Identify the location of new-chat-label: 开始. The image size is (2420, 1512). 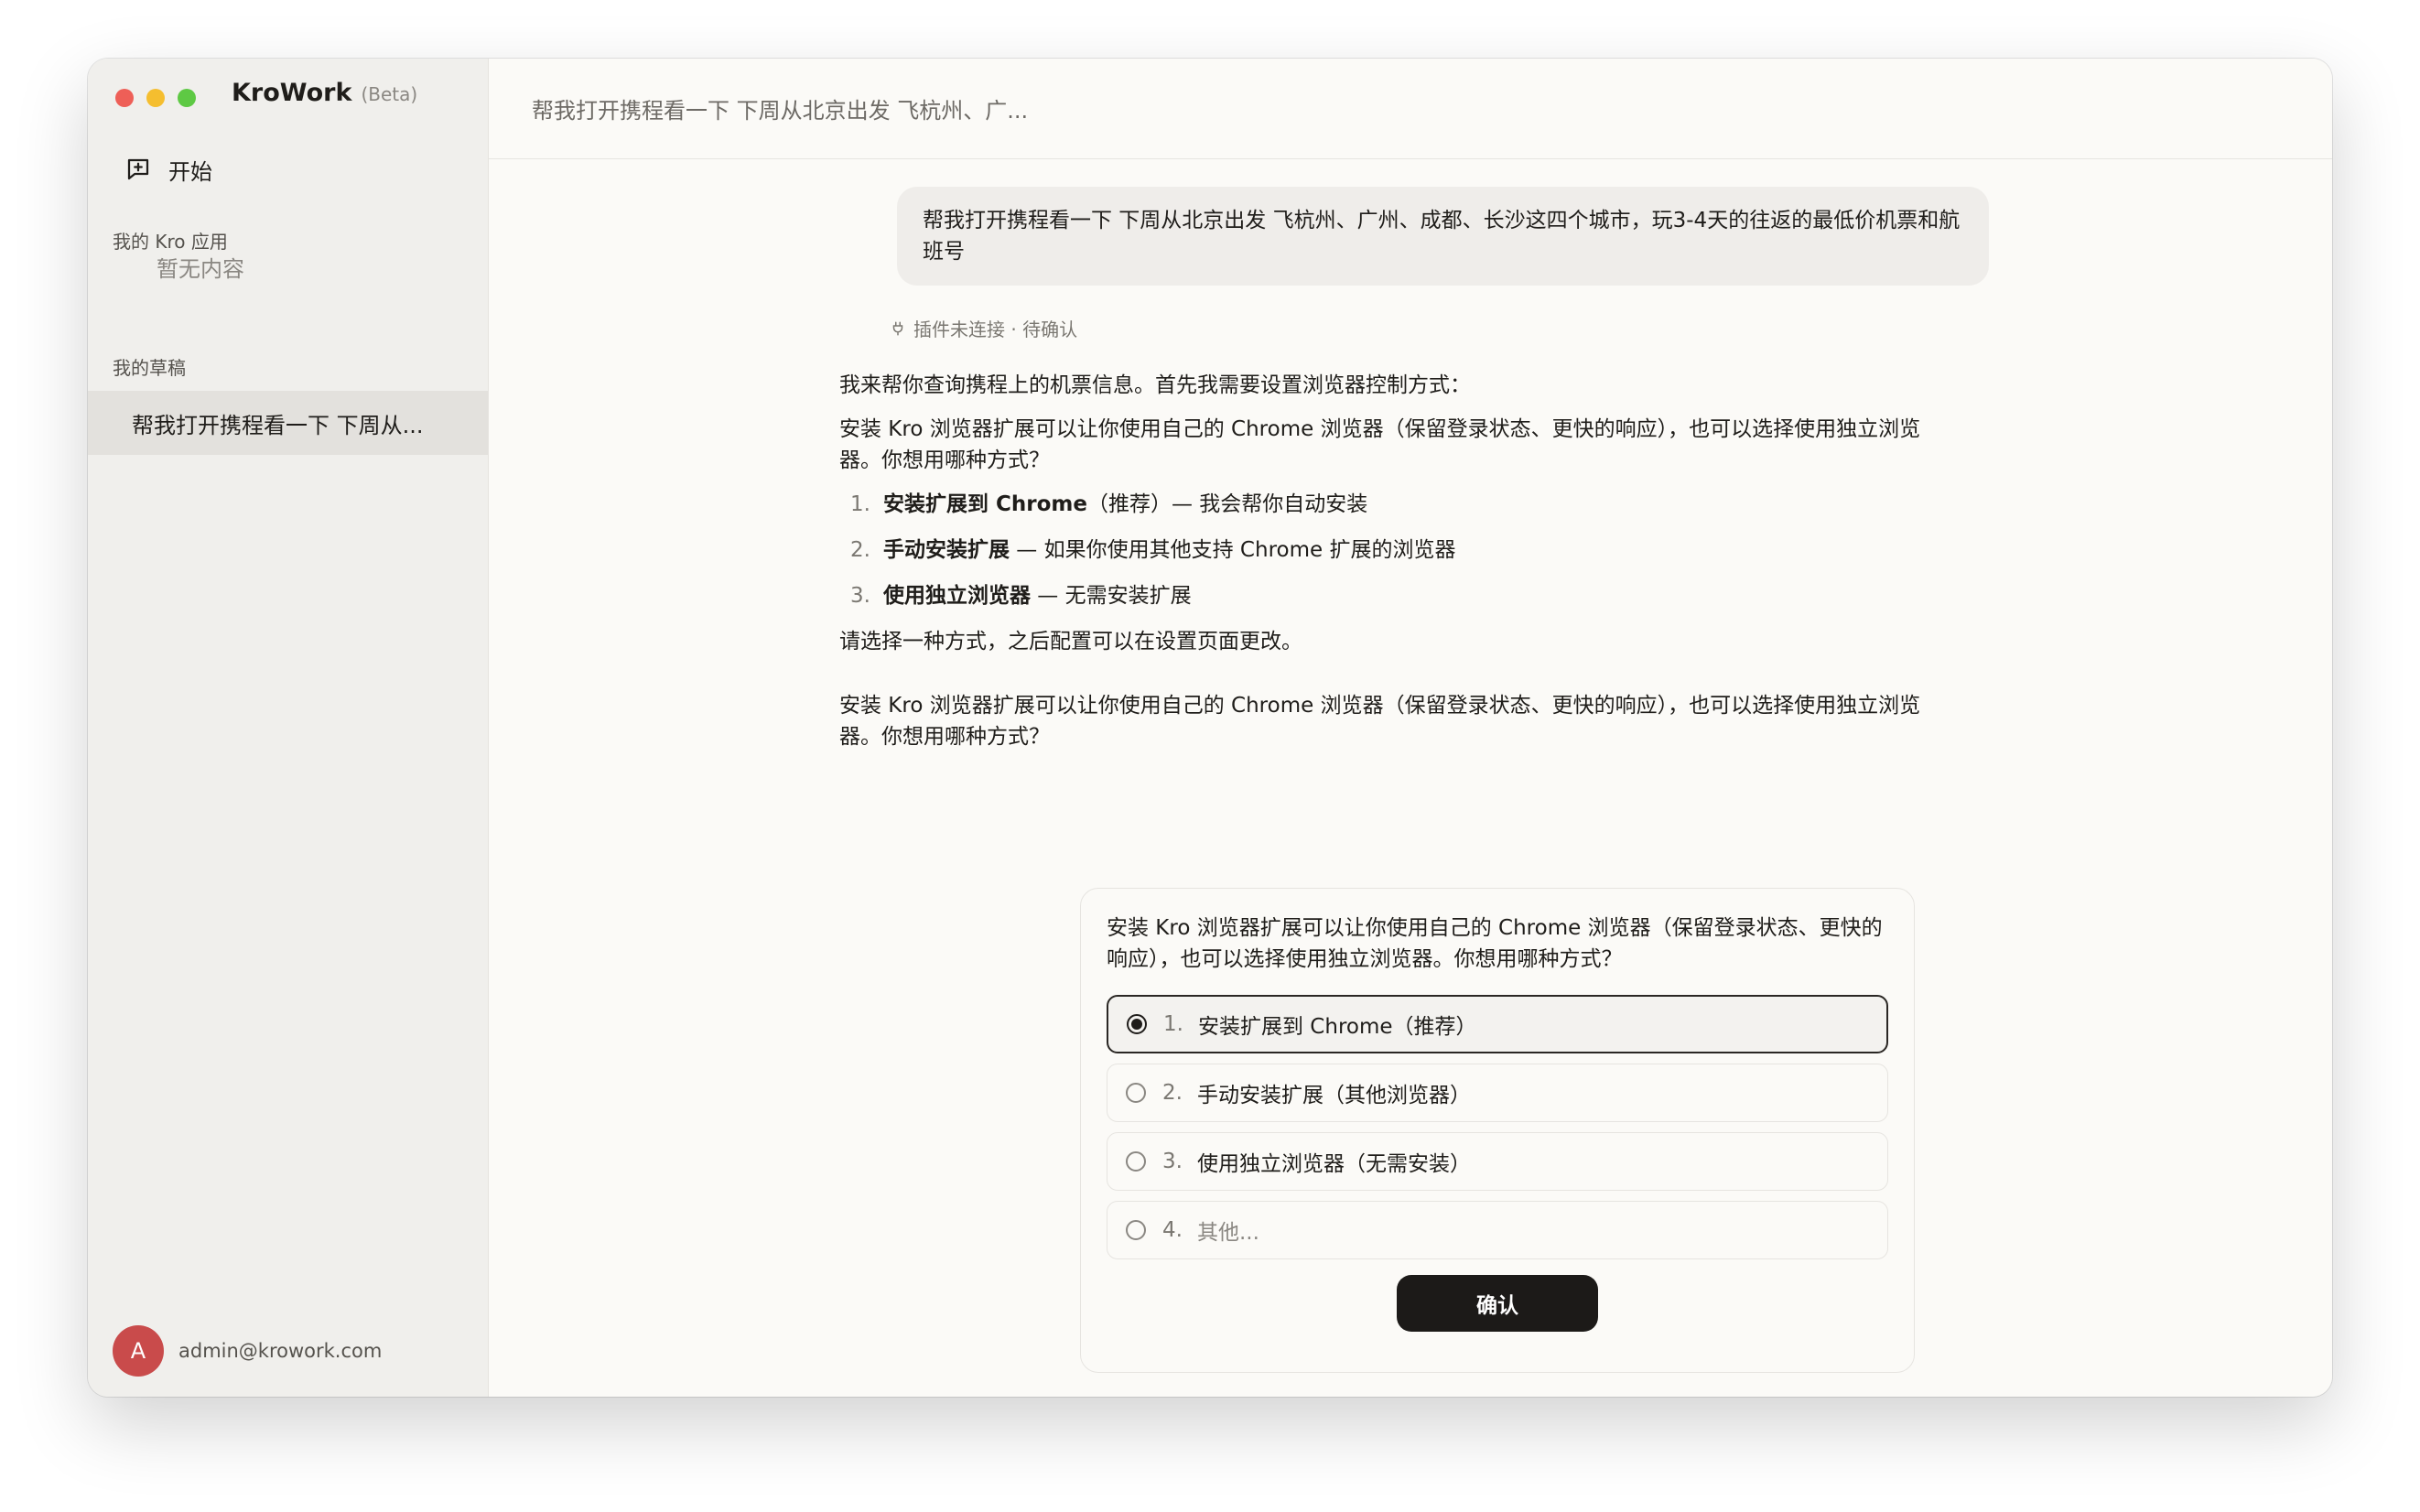
(190, 171).